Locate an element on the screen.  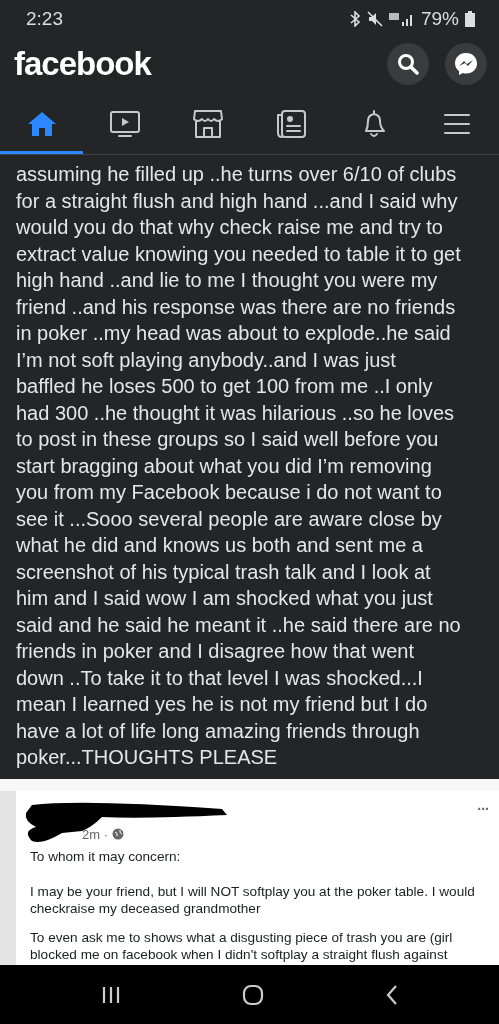
back-icon is located at coordinates (391, 994).